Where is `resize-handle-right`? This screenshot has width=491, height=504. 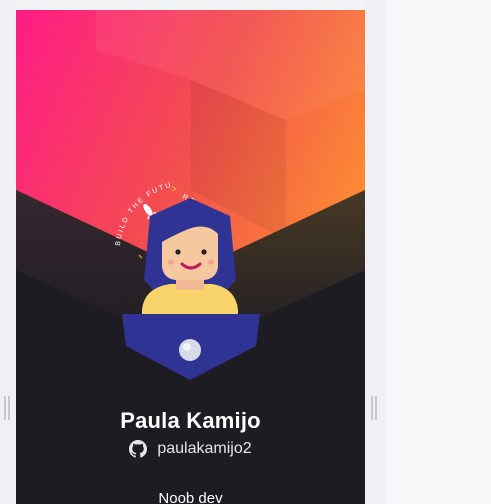
resize-handle-right is located at coordinates (372, 408).